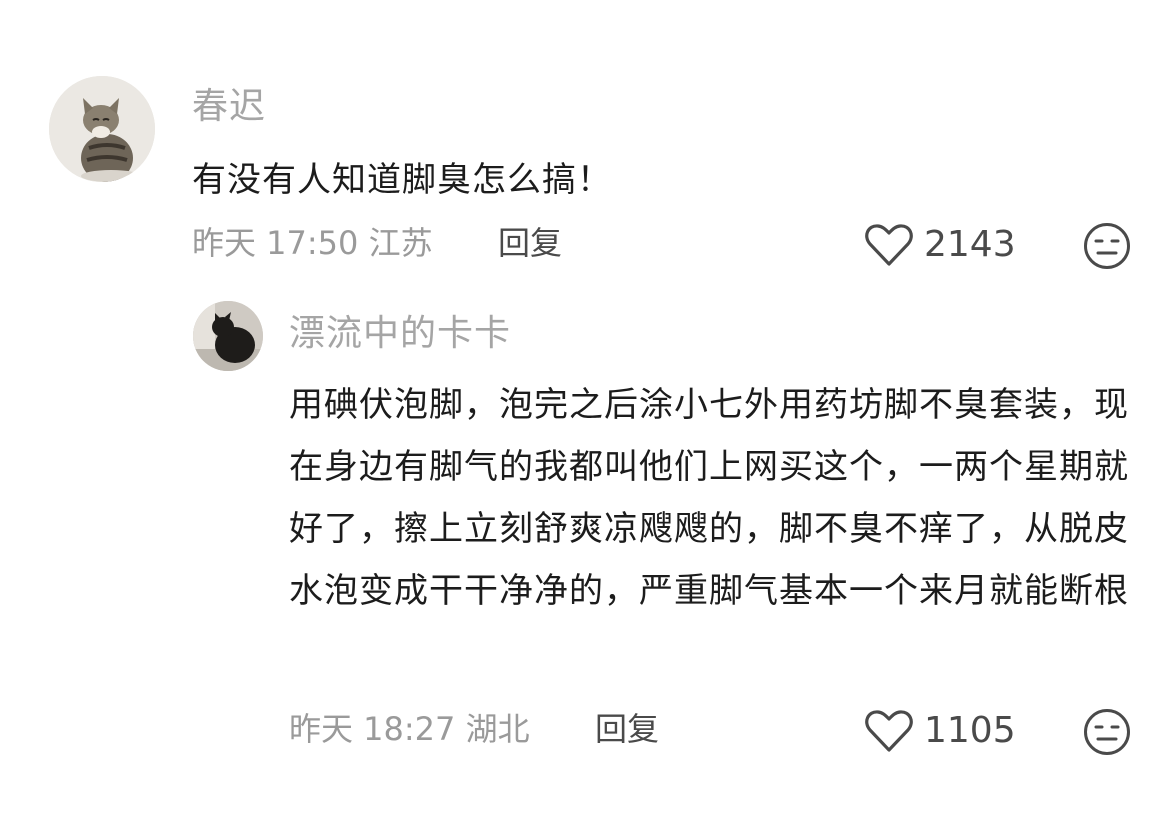 The image size is (1170, 816). What do you see at coordinates (970, 730) in the screenshot?
I see `like-count: 1105` at bounding box center [970, 730].